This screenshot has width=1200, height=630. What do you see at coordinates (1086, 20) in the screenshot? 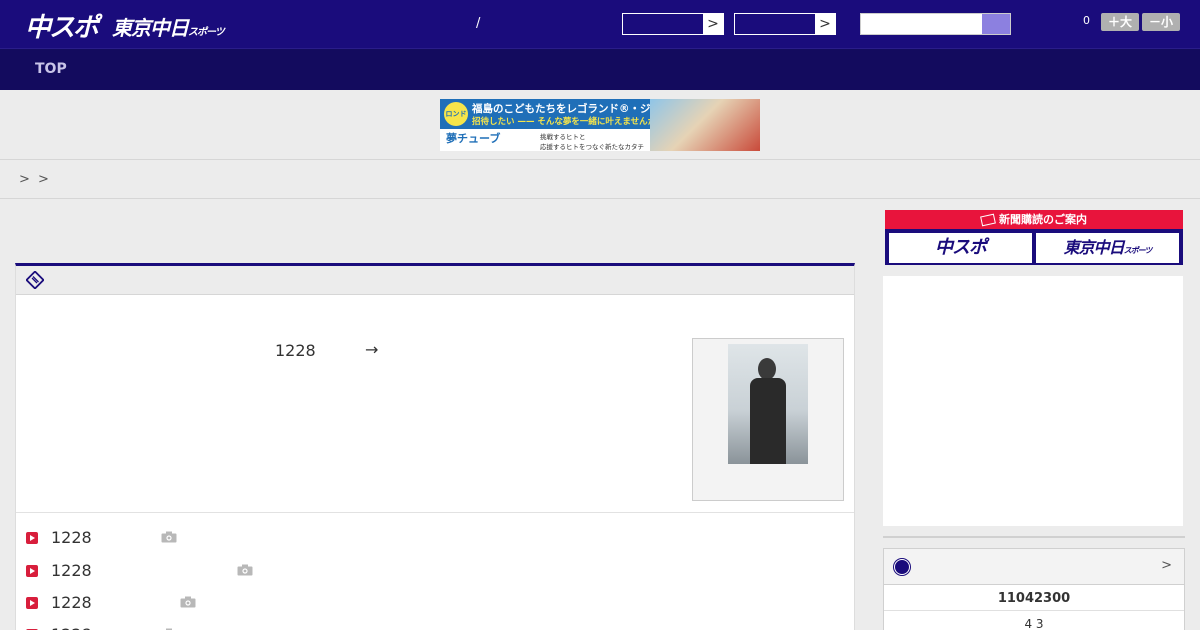
I see `counter-text: 0` at bounding box center [1086, 20].